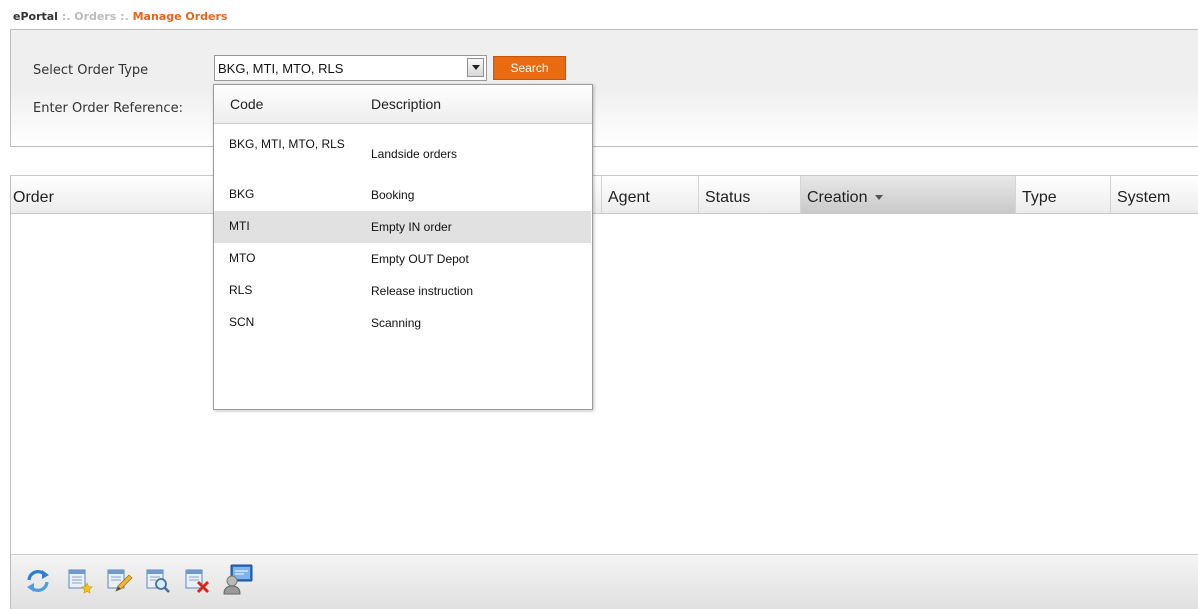  I want to click on view-order-icon, so click(158, 581).